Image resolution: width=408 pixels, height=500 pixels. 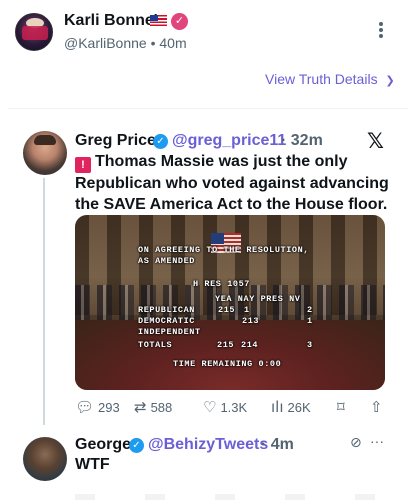 I want to click on vote-row-party: REPUBLICAN, so click(x=167, y=310).